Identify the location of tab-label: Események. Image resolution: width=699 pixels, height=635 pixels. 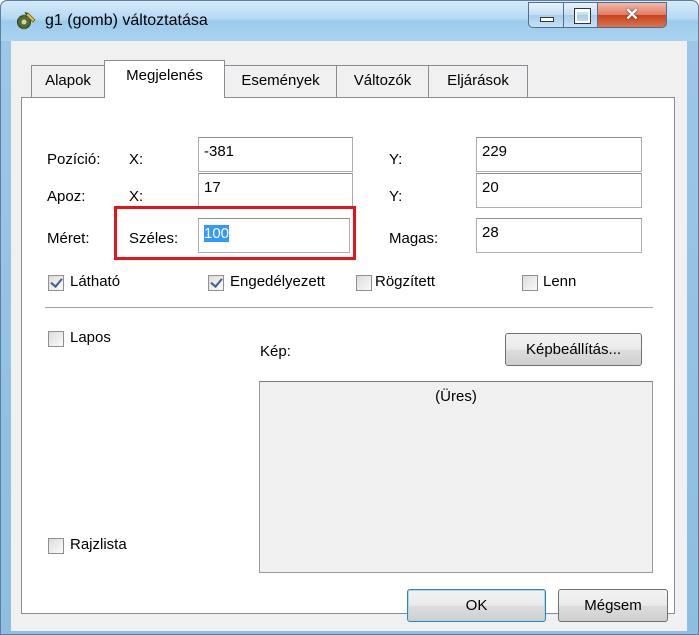
(280, 80).